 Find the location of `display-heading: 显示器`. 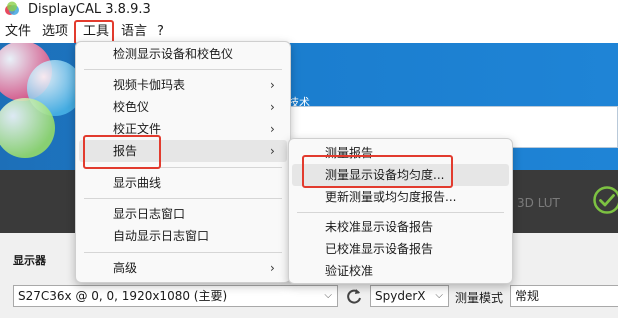

display-heading: 显示器 is located at coordinates (29, 260).